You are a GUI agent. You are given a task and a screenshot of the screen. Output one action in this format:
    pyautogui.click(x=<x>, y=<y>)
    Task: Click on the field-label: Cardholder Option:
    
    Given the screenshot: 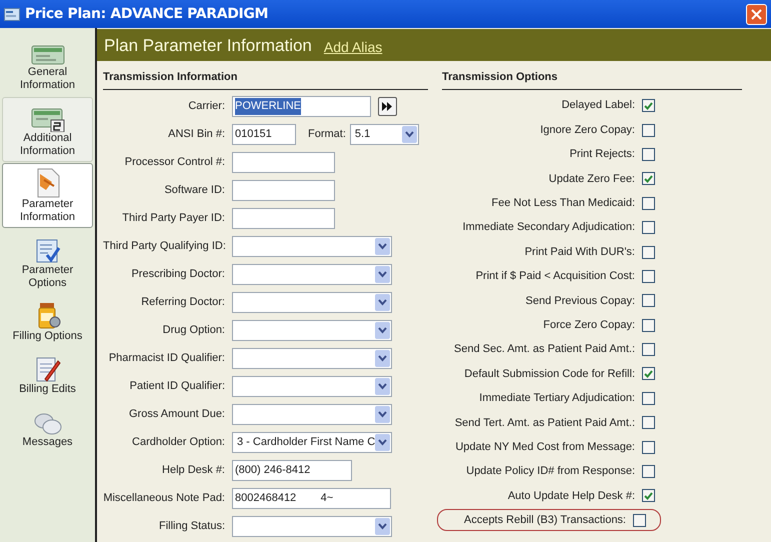 What is the action you would take?
    pyautogui.click(x=178, y=442)
    